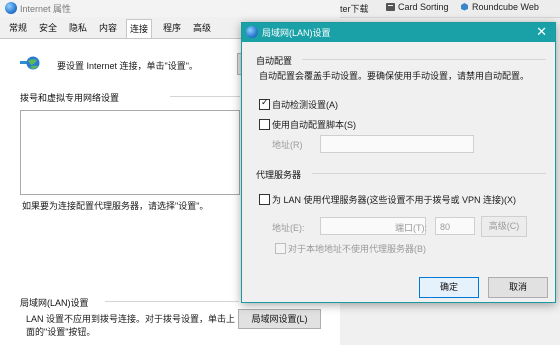 Image resolution: width=560 pixels, height=345 pixels. Describe the element at coordinates (390, 8) in the screenshot. I see `card-sorting-icon` at that location.